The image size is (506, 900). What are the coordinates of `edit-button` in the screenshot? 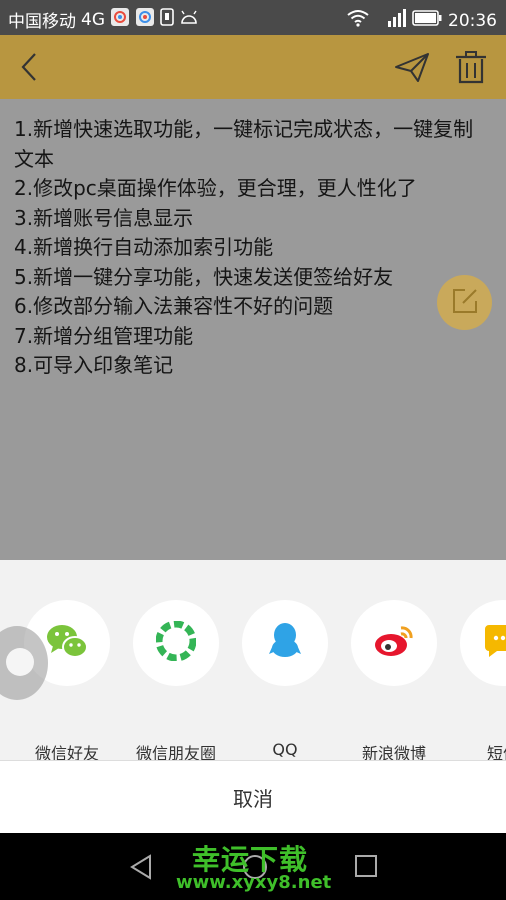 It's located at (464, 302).